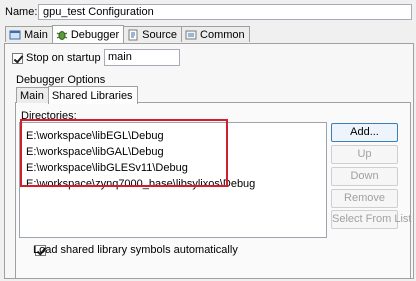 Image resolution: width=416 pixels, height=281 pixels. Describe the element at coordinates (36, 34) in the screenshot. I see `tab-main-label: Main` at that location.